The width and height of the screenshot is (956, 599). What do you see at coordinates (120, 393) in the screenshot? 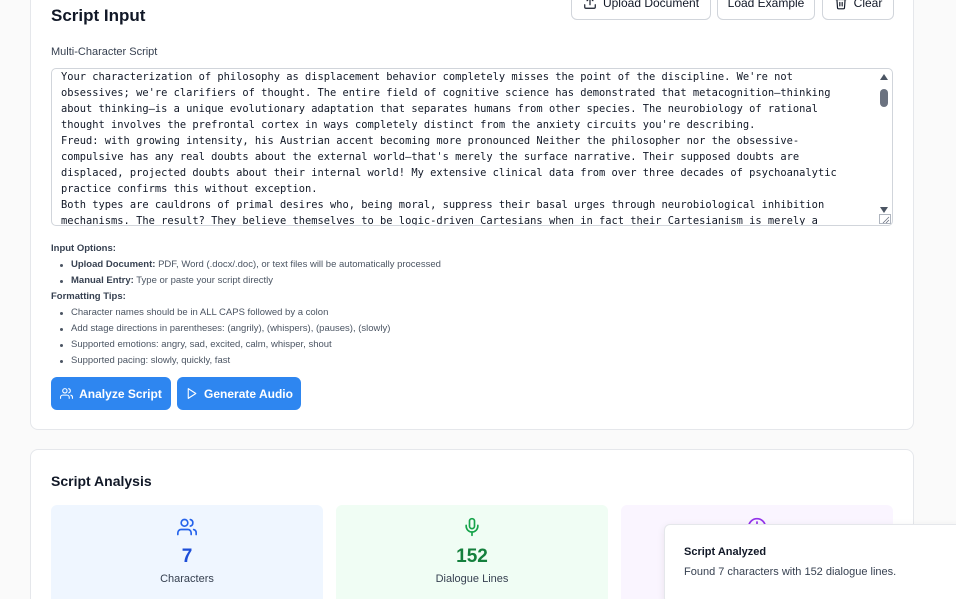
I see `analyze-script-label: Analyze Script` at bounding box center [120, 393].